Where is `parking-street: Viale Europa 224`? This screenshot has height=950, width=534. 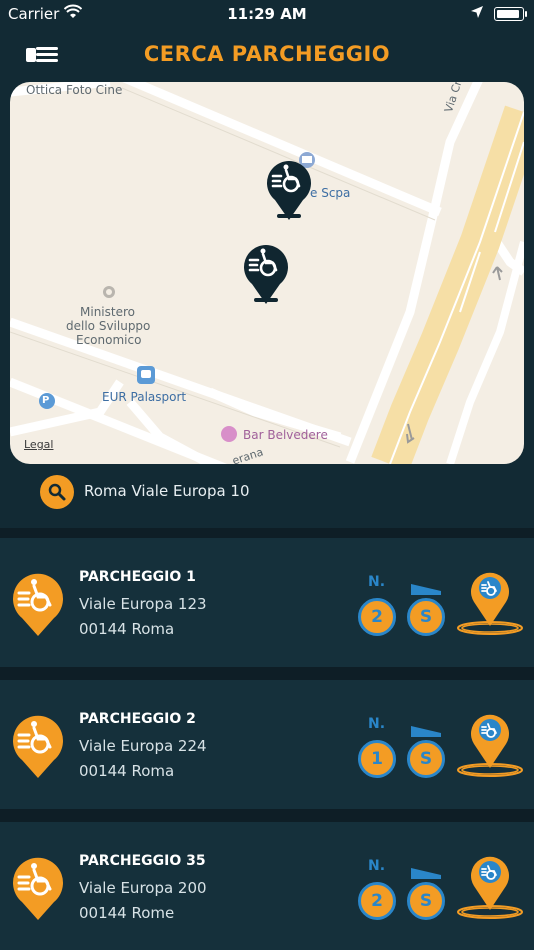 parking-street: Viale Europa 224 is located at coordinates (143, 746).